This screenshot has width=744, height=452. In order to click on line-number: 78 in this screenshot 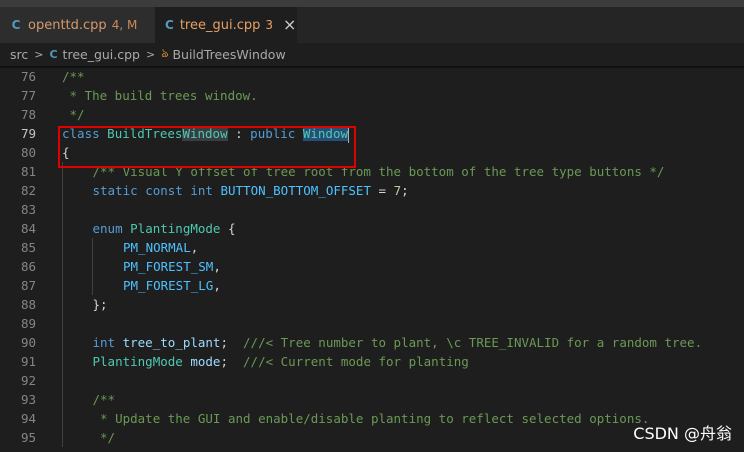, I will do `click(28, 114)`.